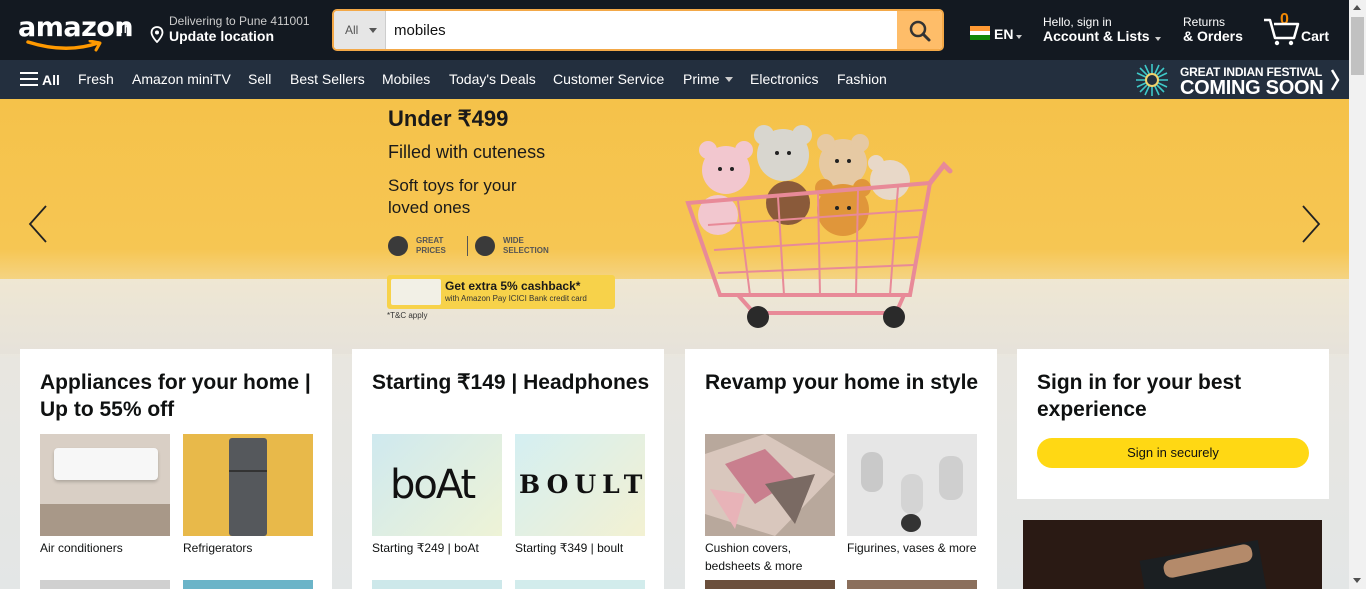 The width and height of the screenshot is (1366, 589). I want to click on returns-orders: Returns & Orders, so click(1219, 32).